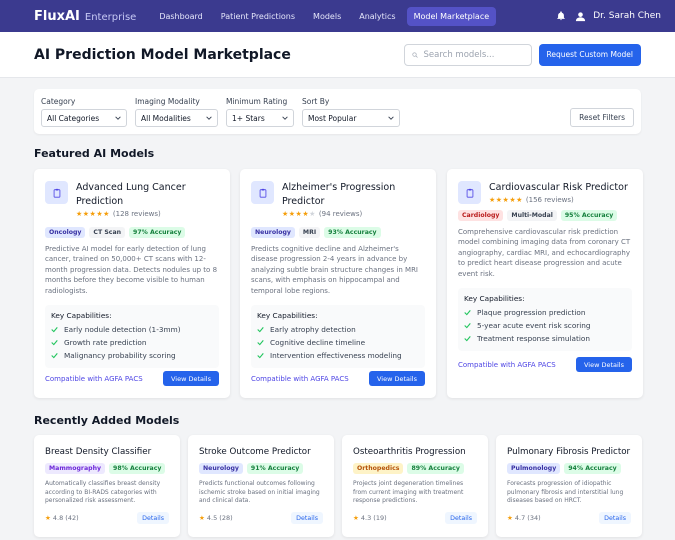 Image resolution: width=675 pixels, height=540 pixels. I want to click on category-label: Category, so click(58, 101).